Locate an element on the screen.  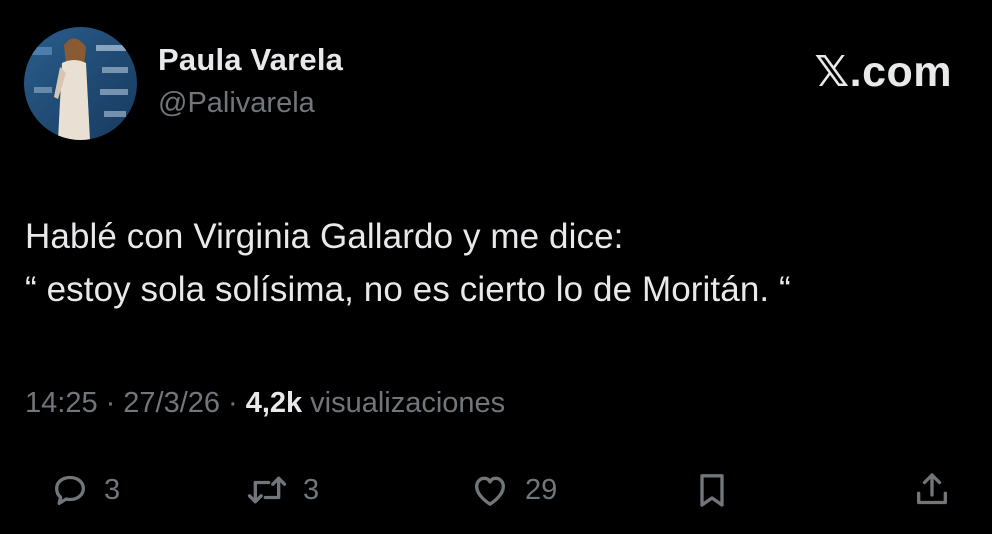
tweet-date: 27/3/26 is located at coordinates (171, 403).